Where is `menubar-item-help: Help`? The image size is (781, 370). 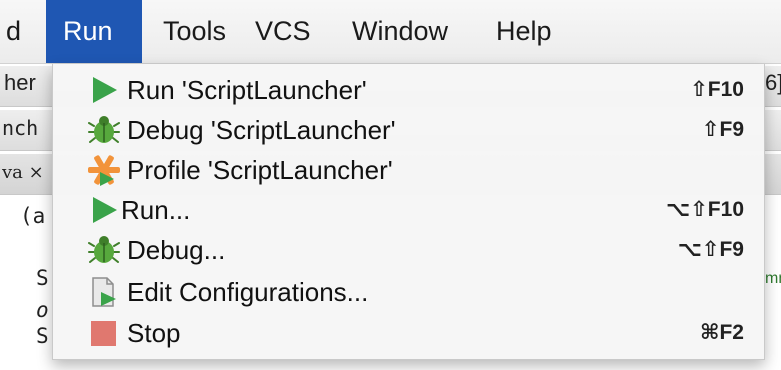
menubar-item-help: Help is located at coordinates (524, 31).